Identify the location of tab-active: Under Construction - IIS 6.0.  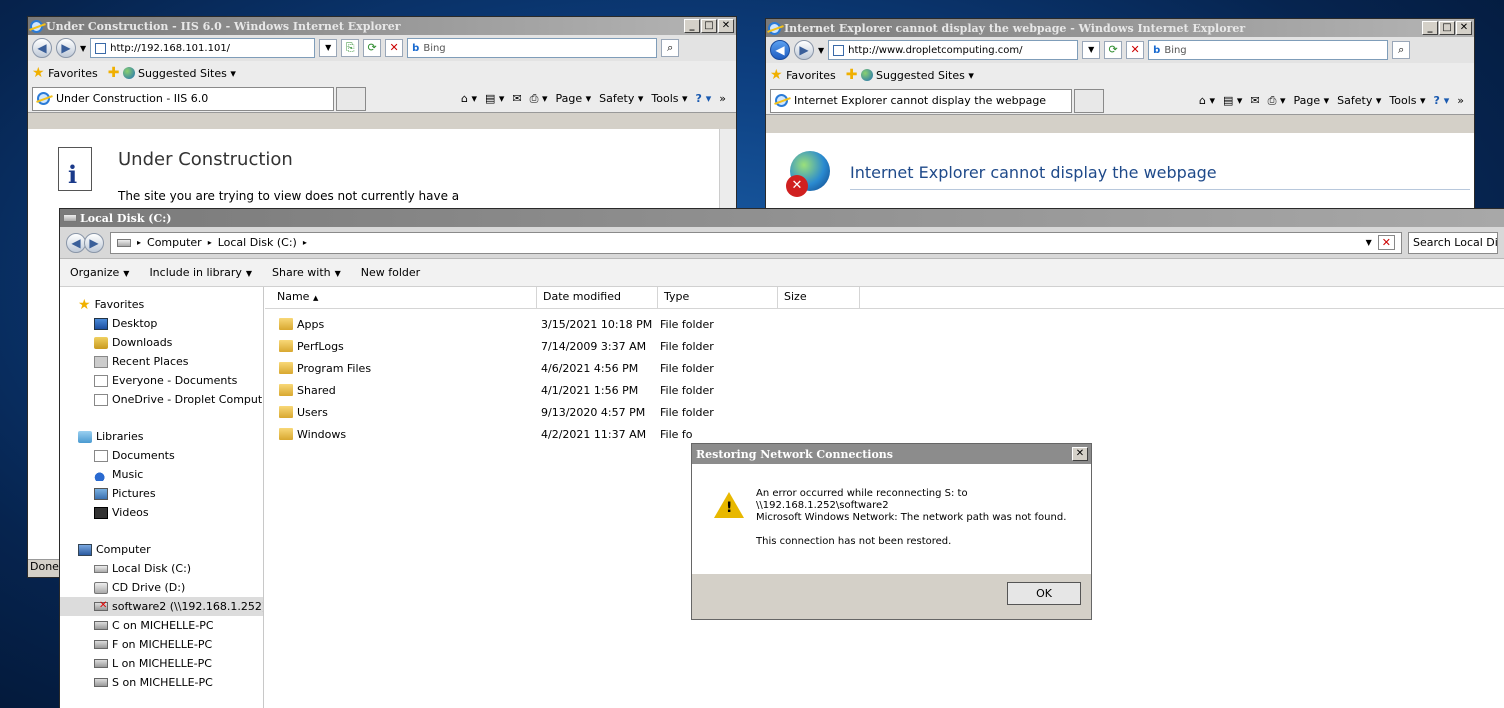
(183, 98).